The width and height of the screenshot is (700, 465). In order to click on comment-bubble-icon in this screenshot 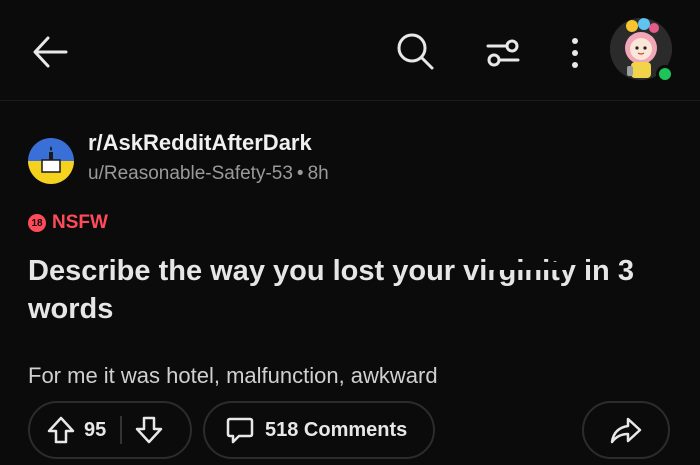, I will do `click(240, 430)`.